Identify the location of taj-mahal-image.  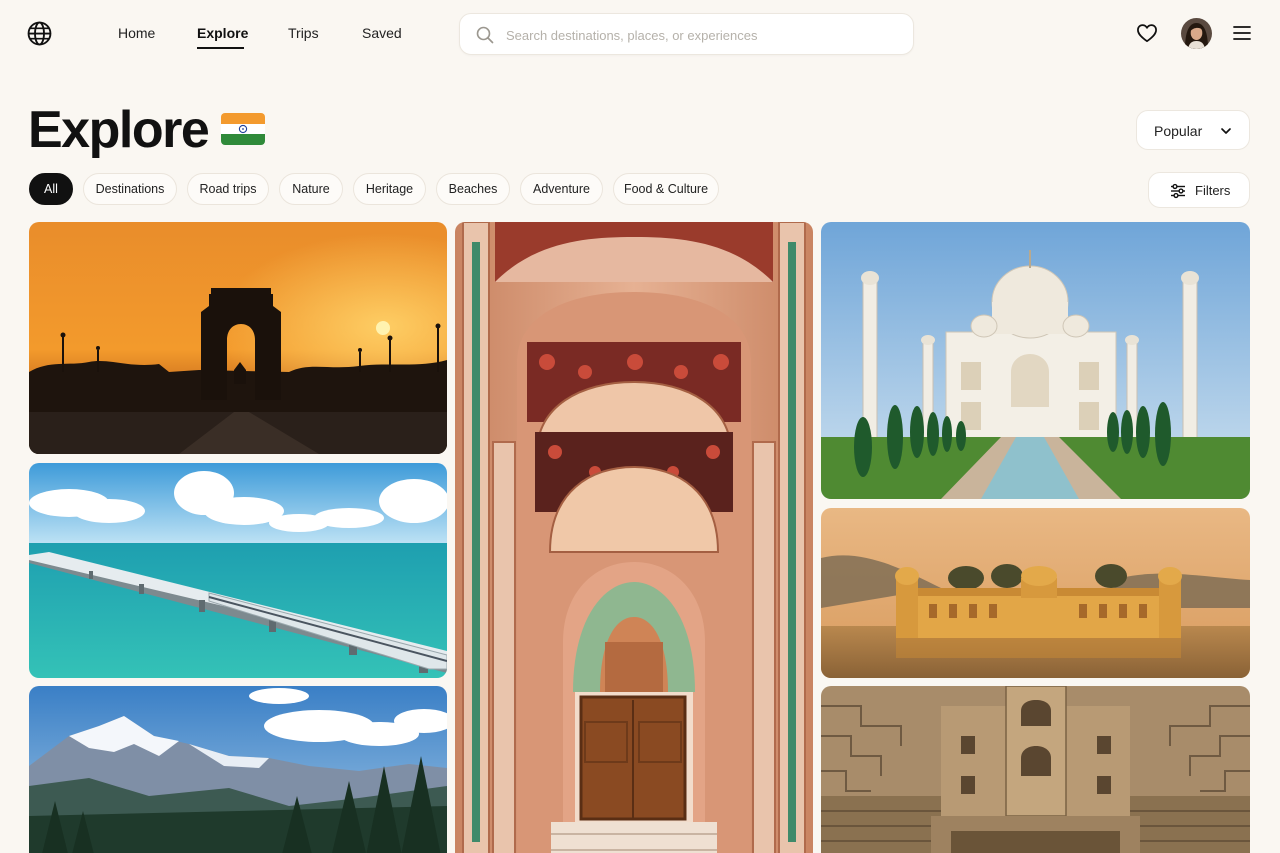
(1035, 360).